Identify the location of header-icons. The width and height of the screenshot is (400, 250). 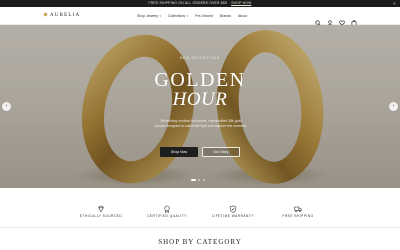
(336, 16).